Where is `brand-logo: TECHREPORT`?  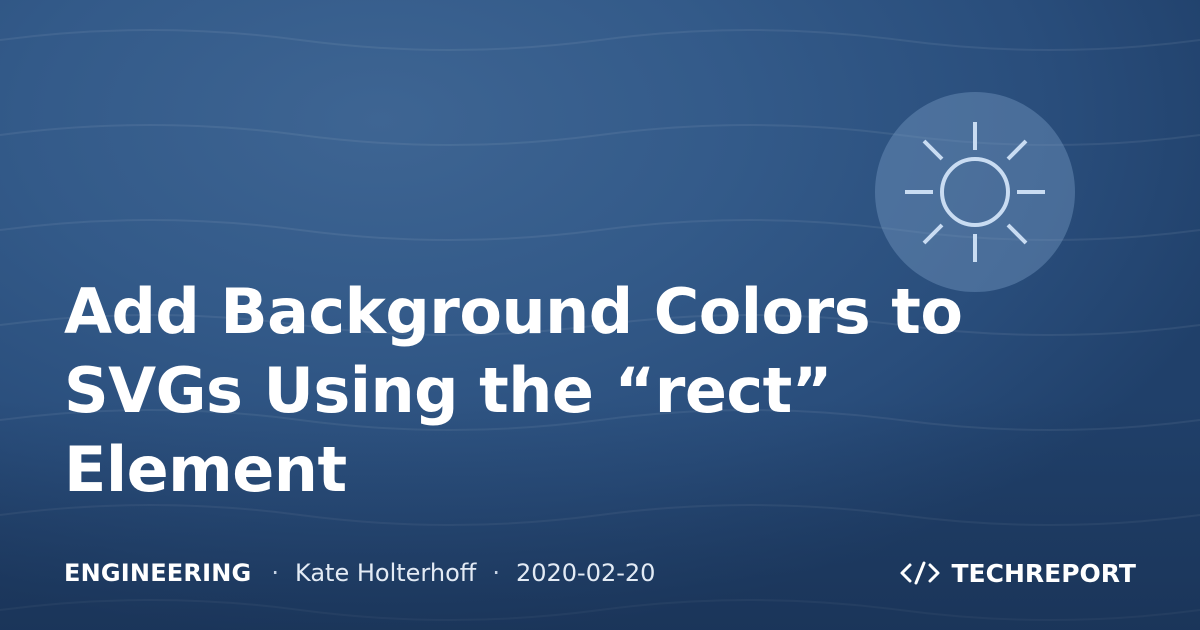 brand-logo: TECHREPORT is located at coordinates (1017, 573).